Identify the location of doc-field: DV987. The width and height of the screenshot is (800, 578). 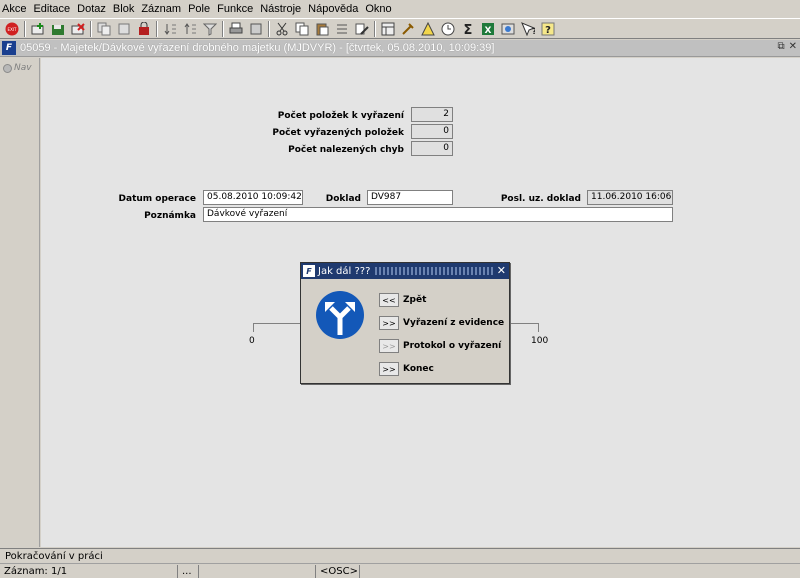
(410, 197).